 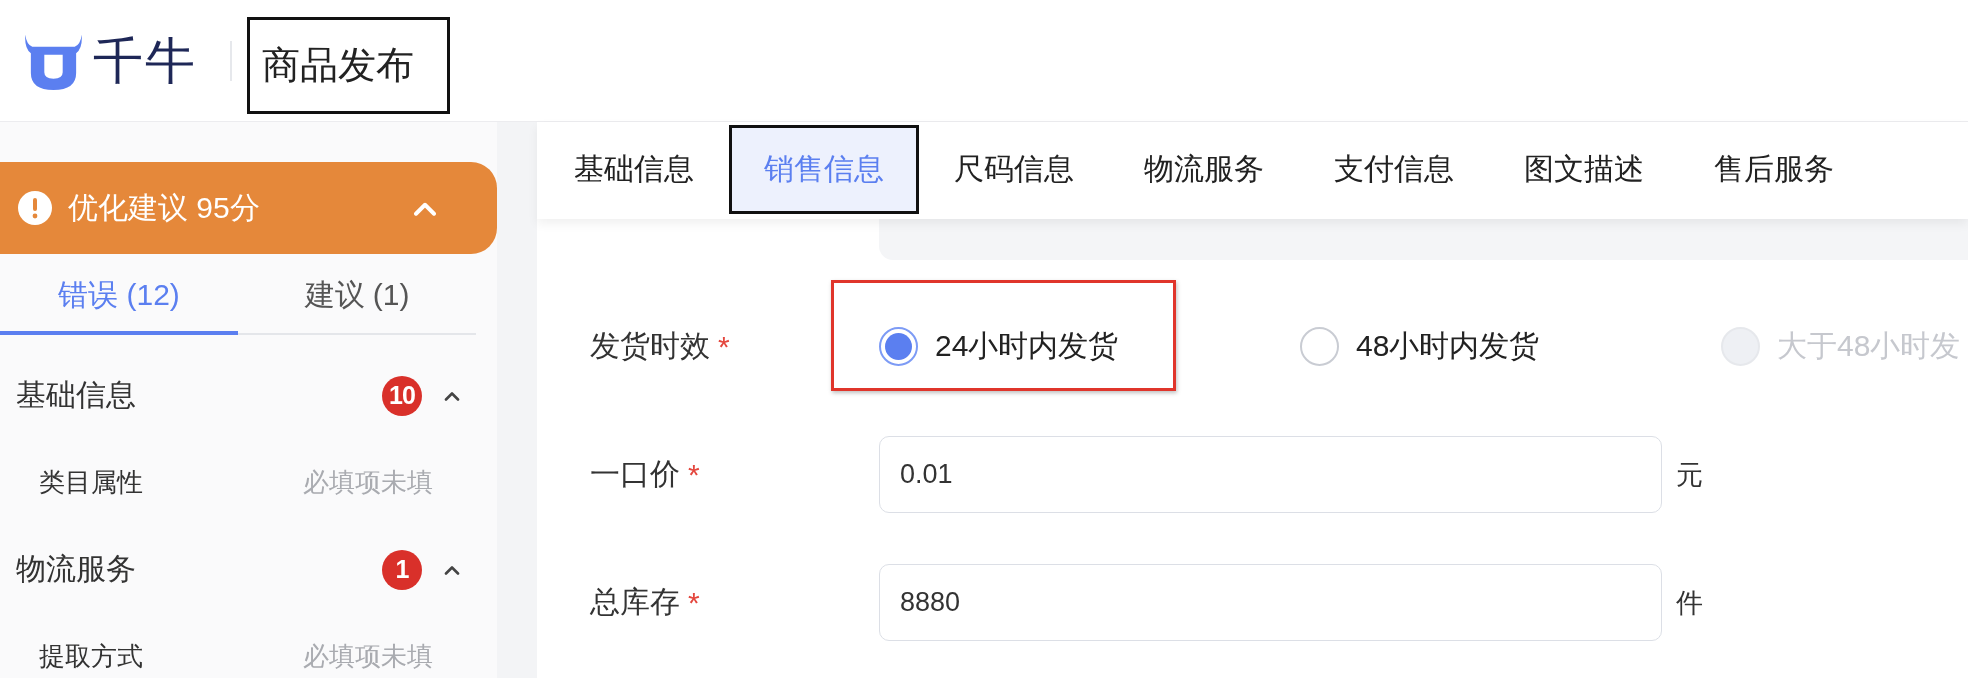 What do you see at coordinates (999, 346) in the screenshot?
I see `radio-option: 24小时内发货` at bounding box center [999, 346].